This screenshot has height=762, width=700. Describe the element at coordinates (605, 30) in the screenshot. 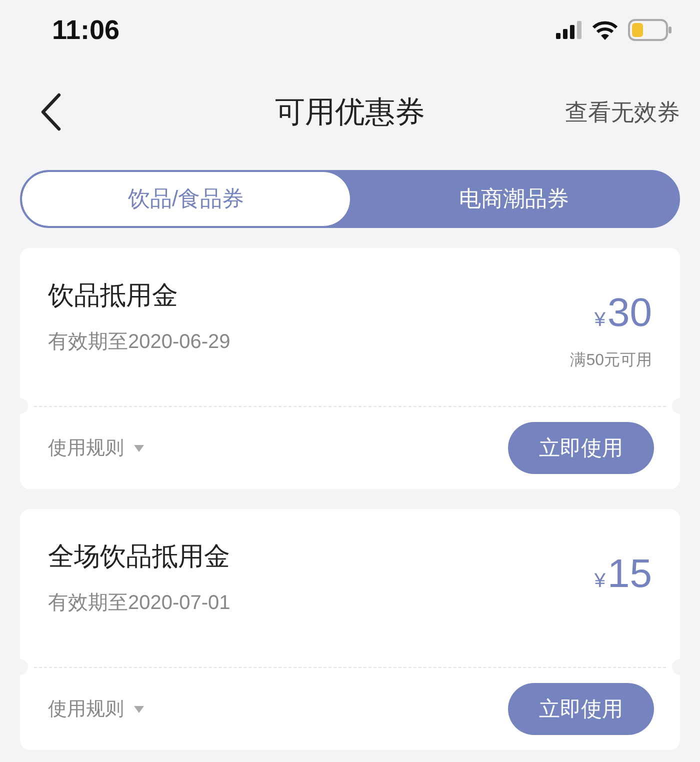

I see `wifi-icon` at that location.